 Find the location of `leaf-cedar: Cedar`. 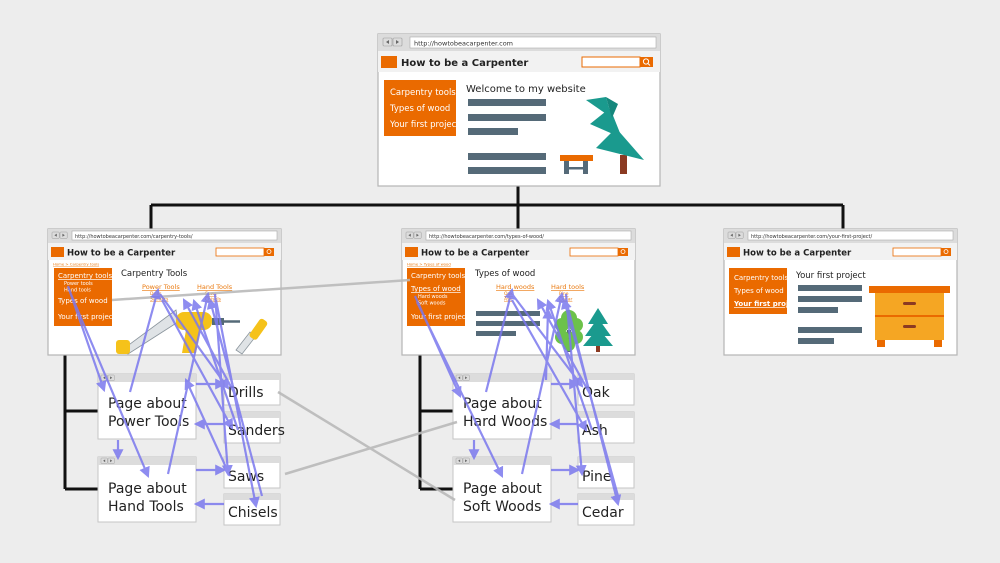

leaf-cedar: Cedar is located at coordinates (606, 509).